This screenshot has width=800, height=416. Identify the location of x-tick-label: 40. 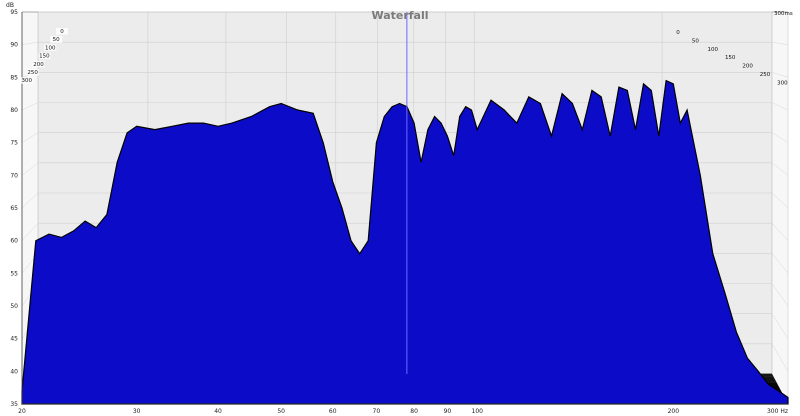
(218, 411).